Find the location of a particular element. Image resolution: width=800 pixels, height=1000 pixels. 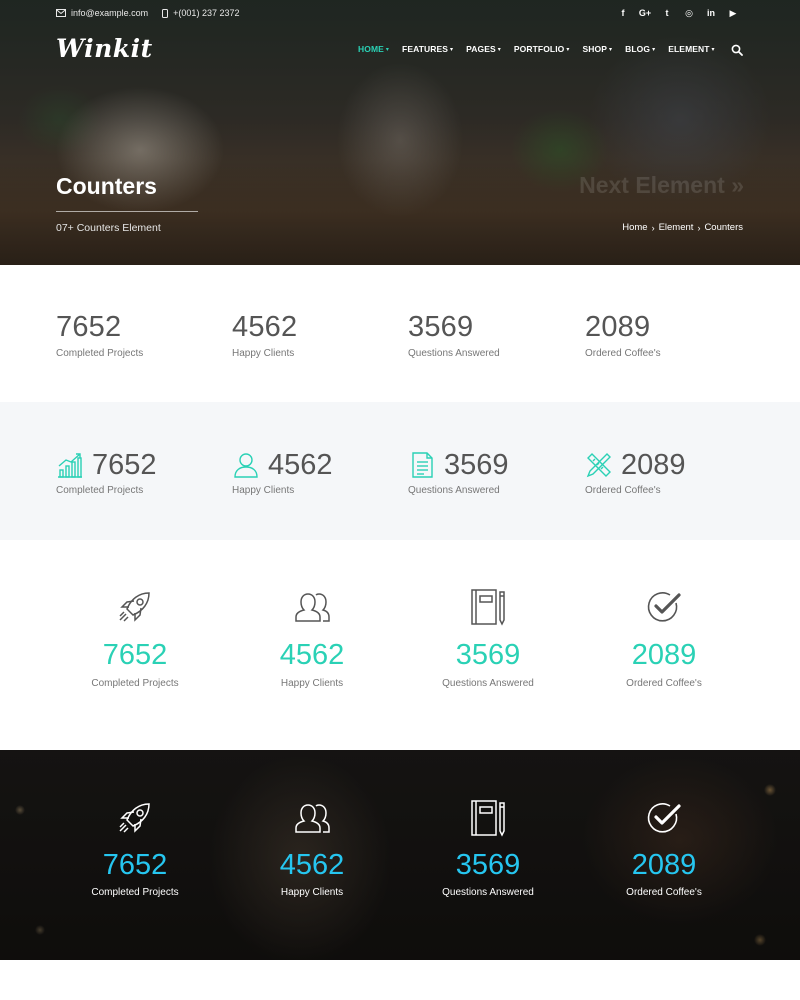

breadcrumb-element: Element is located at coordinates (676, 227).